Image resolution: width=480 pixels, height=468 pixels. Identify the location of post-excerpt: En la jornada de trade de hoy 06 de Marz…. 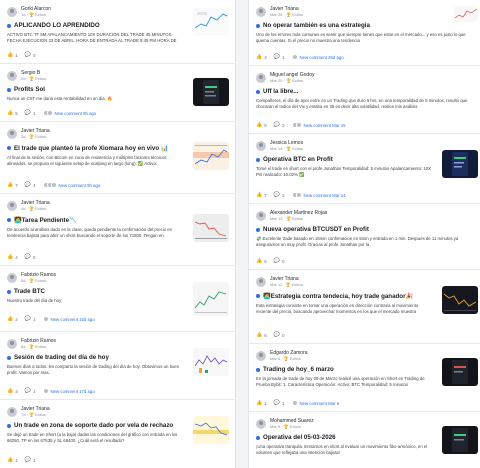
(340, 381).